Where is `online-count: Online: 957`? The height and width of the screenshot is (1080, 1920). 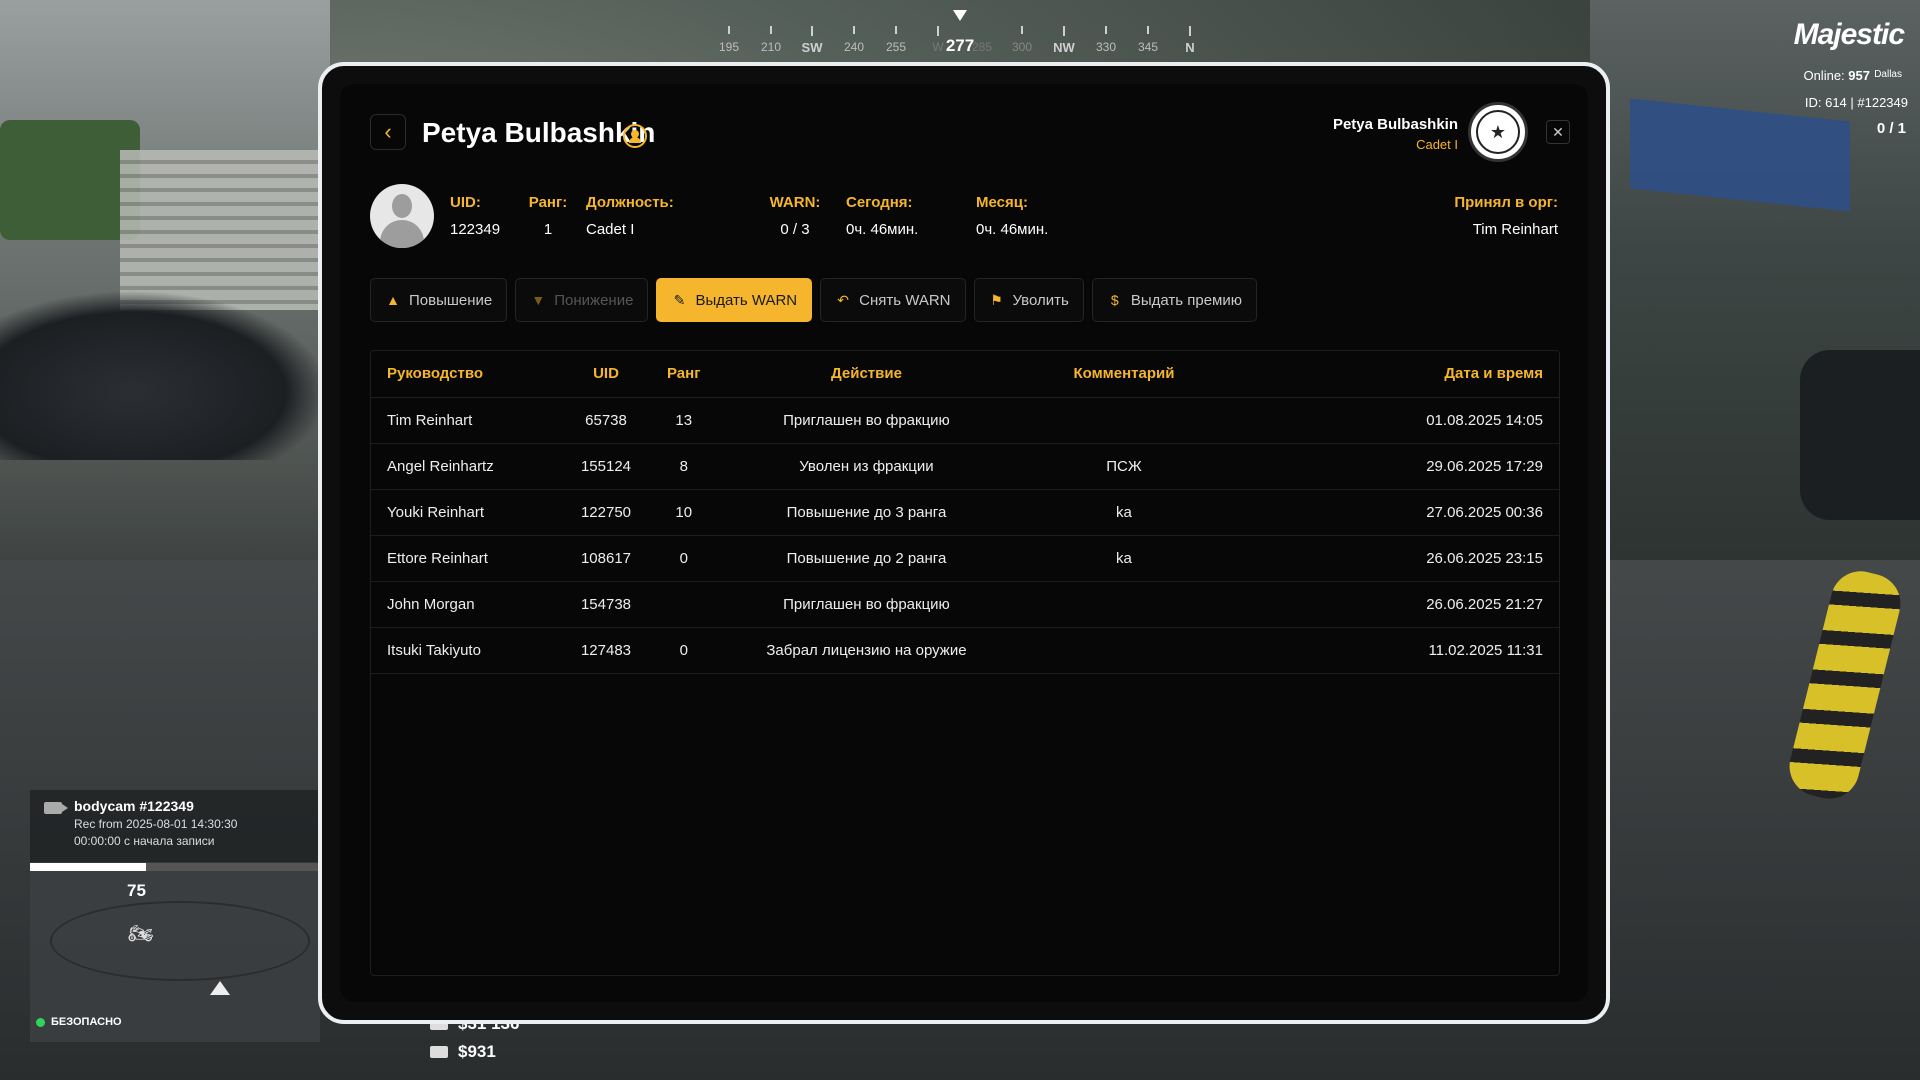 online-count: Online: 957 is located at coordinates (1836, 75).